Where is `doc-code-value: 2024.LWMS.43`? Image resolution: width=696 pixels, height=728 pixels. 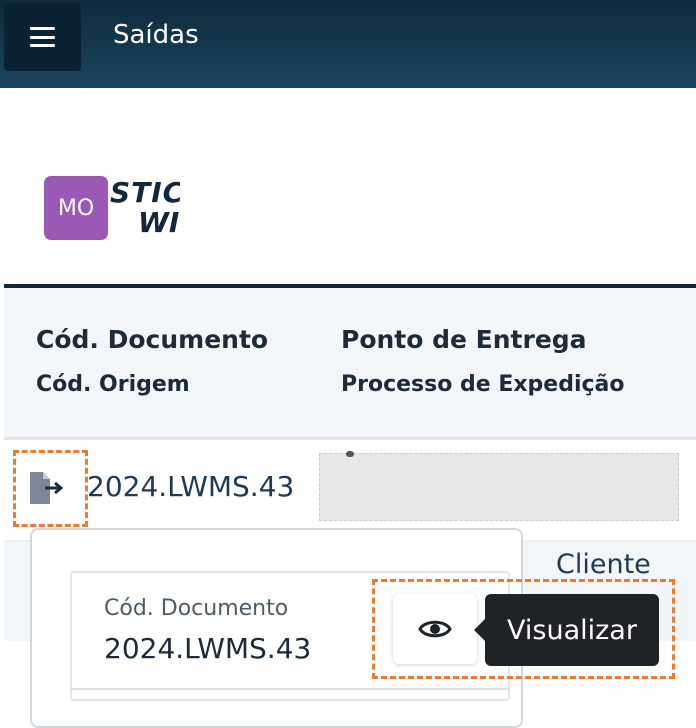 doc-code-value: 2024.LWMS.43 is located at coordinates (208, 648).